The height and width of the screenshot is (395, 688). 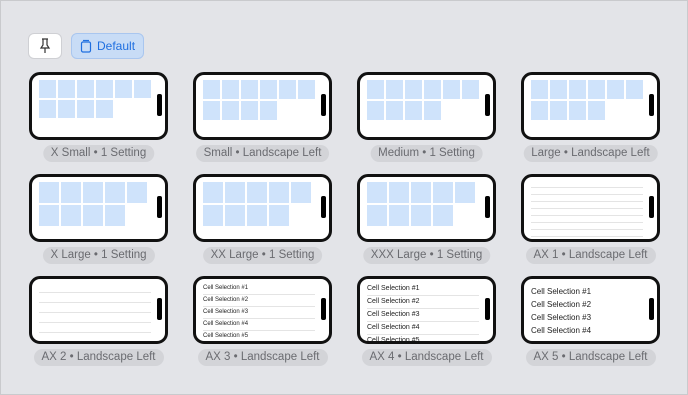 I want to click on pin-icon, so click(x=45, y=45).